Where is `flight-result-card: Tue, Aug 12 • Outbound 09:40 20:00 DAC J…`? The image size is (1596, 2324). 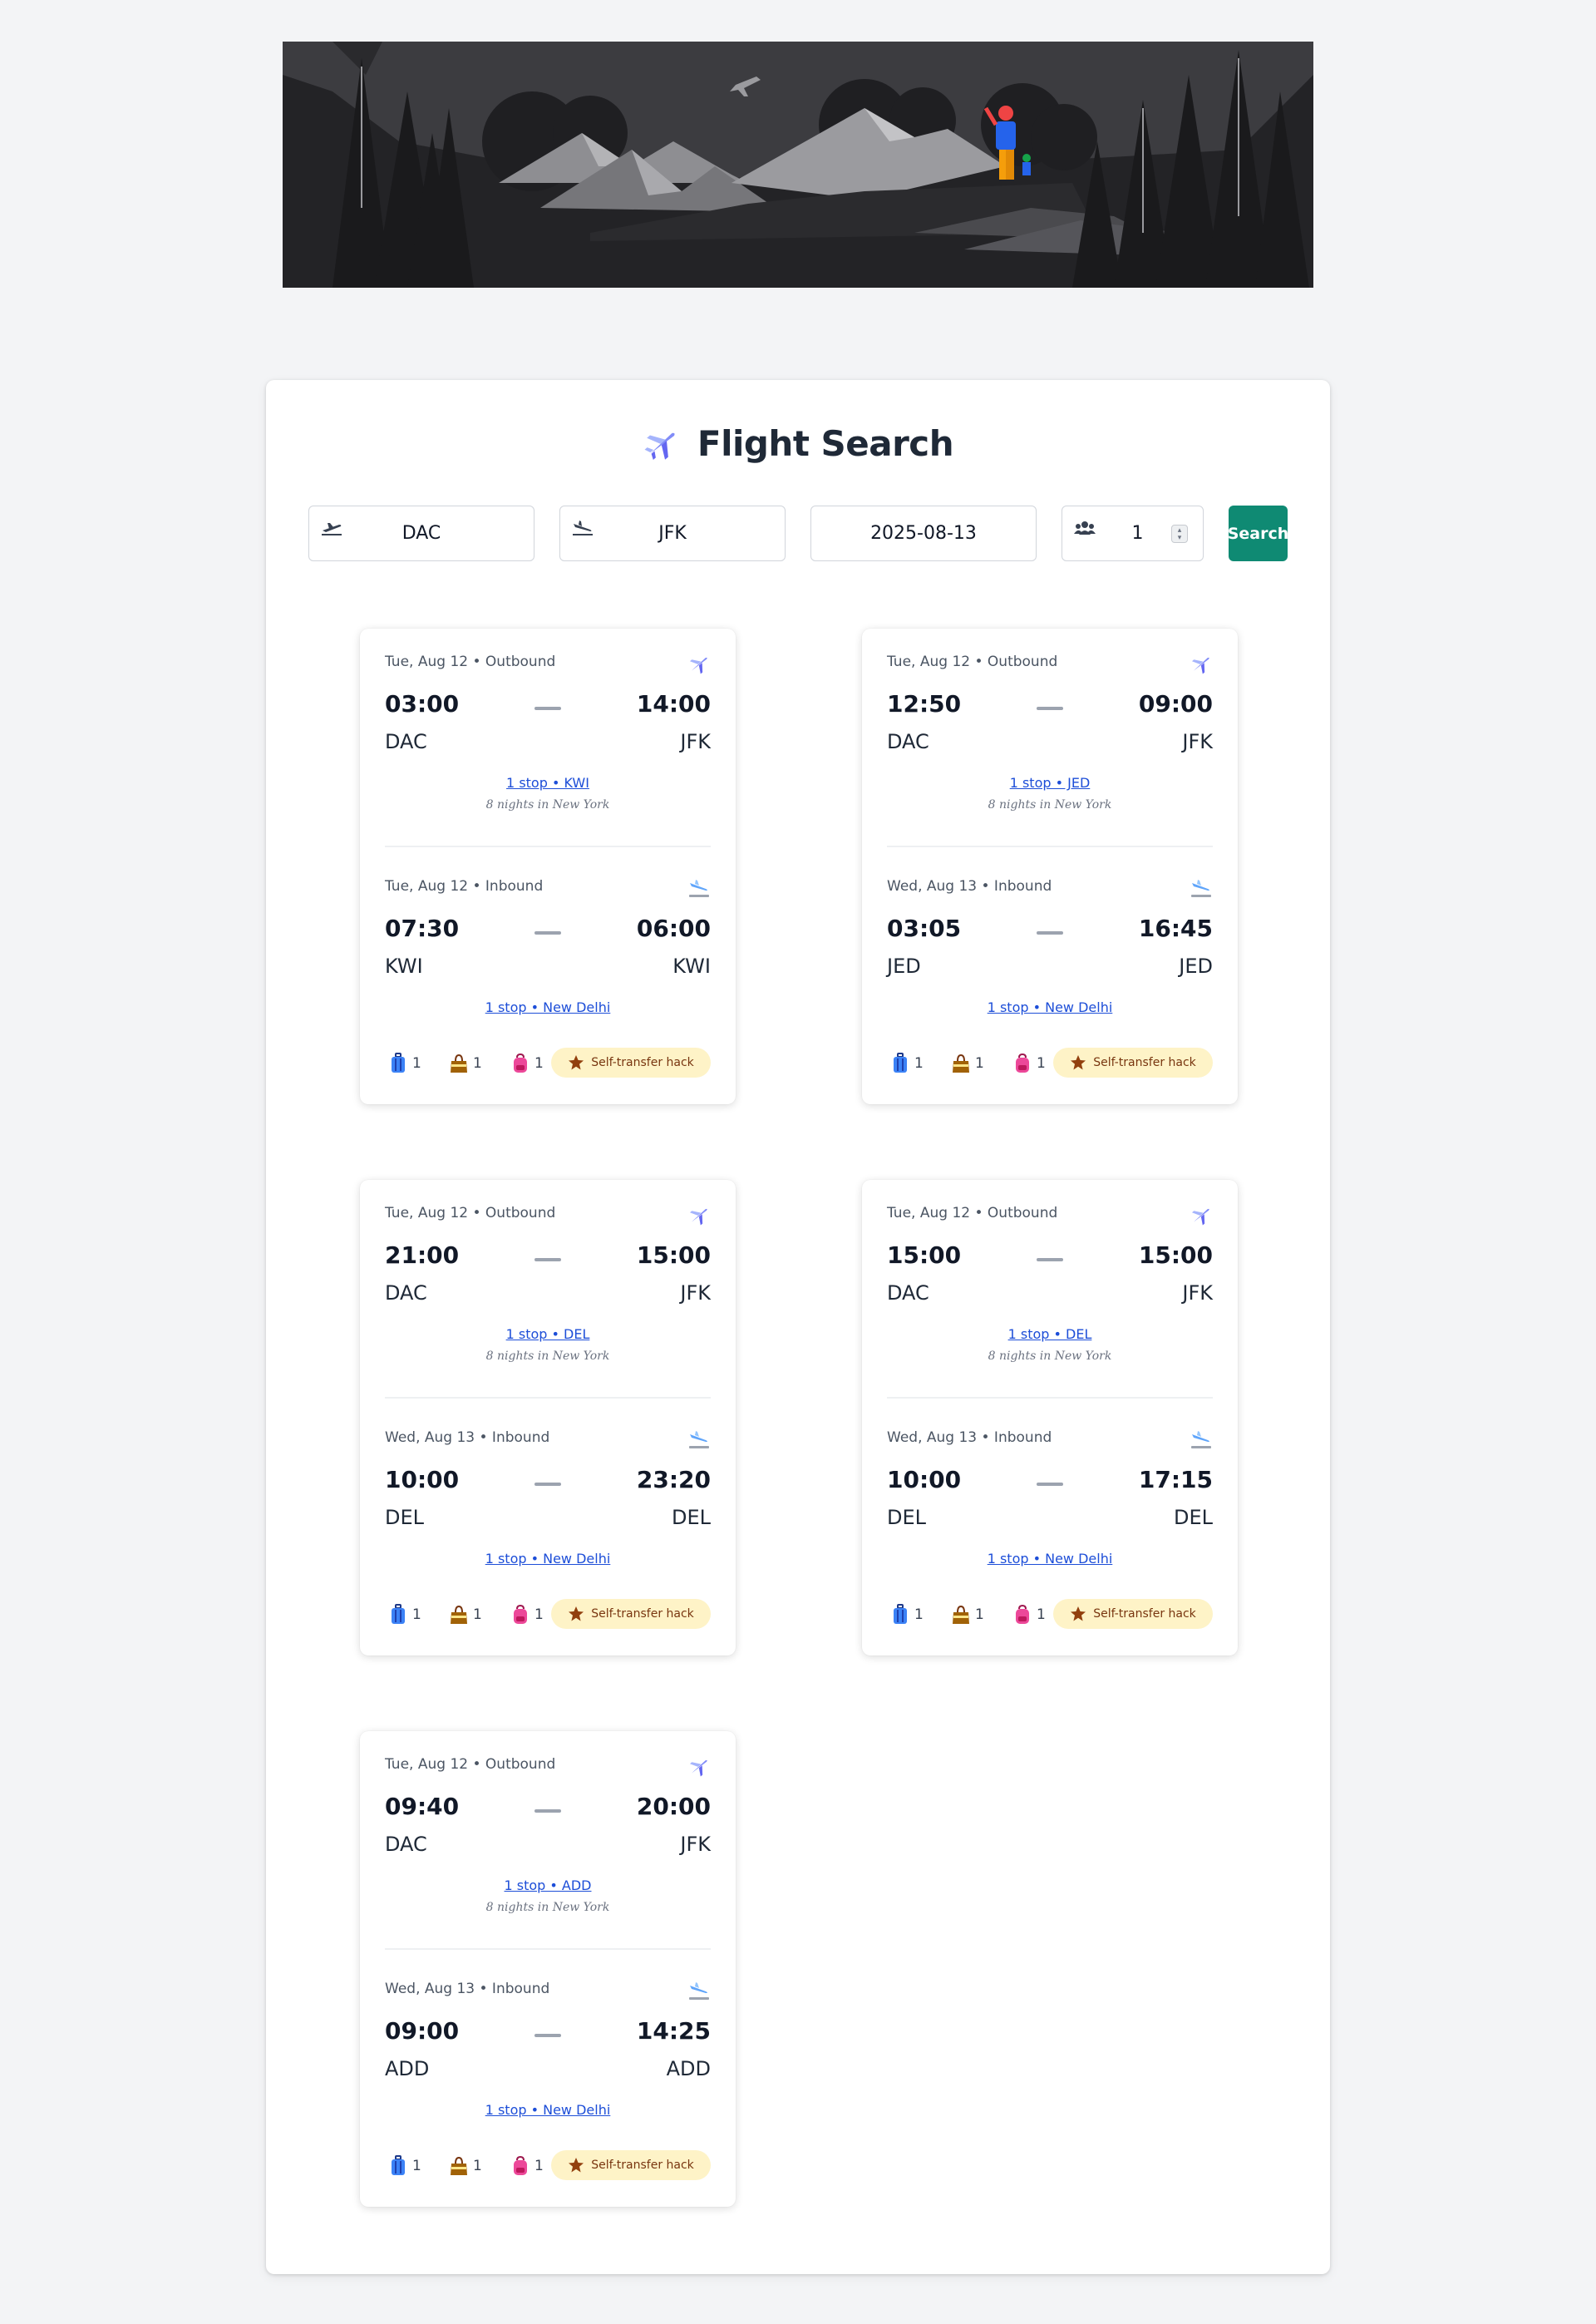
flight-result-card: Tue, Aug 12 • Outbound 09:40 20:00 DAC J… is located at coordinates (548, 1969).